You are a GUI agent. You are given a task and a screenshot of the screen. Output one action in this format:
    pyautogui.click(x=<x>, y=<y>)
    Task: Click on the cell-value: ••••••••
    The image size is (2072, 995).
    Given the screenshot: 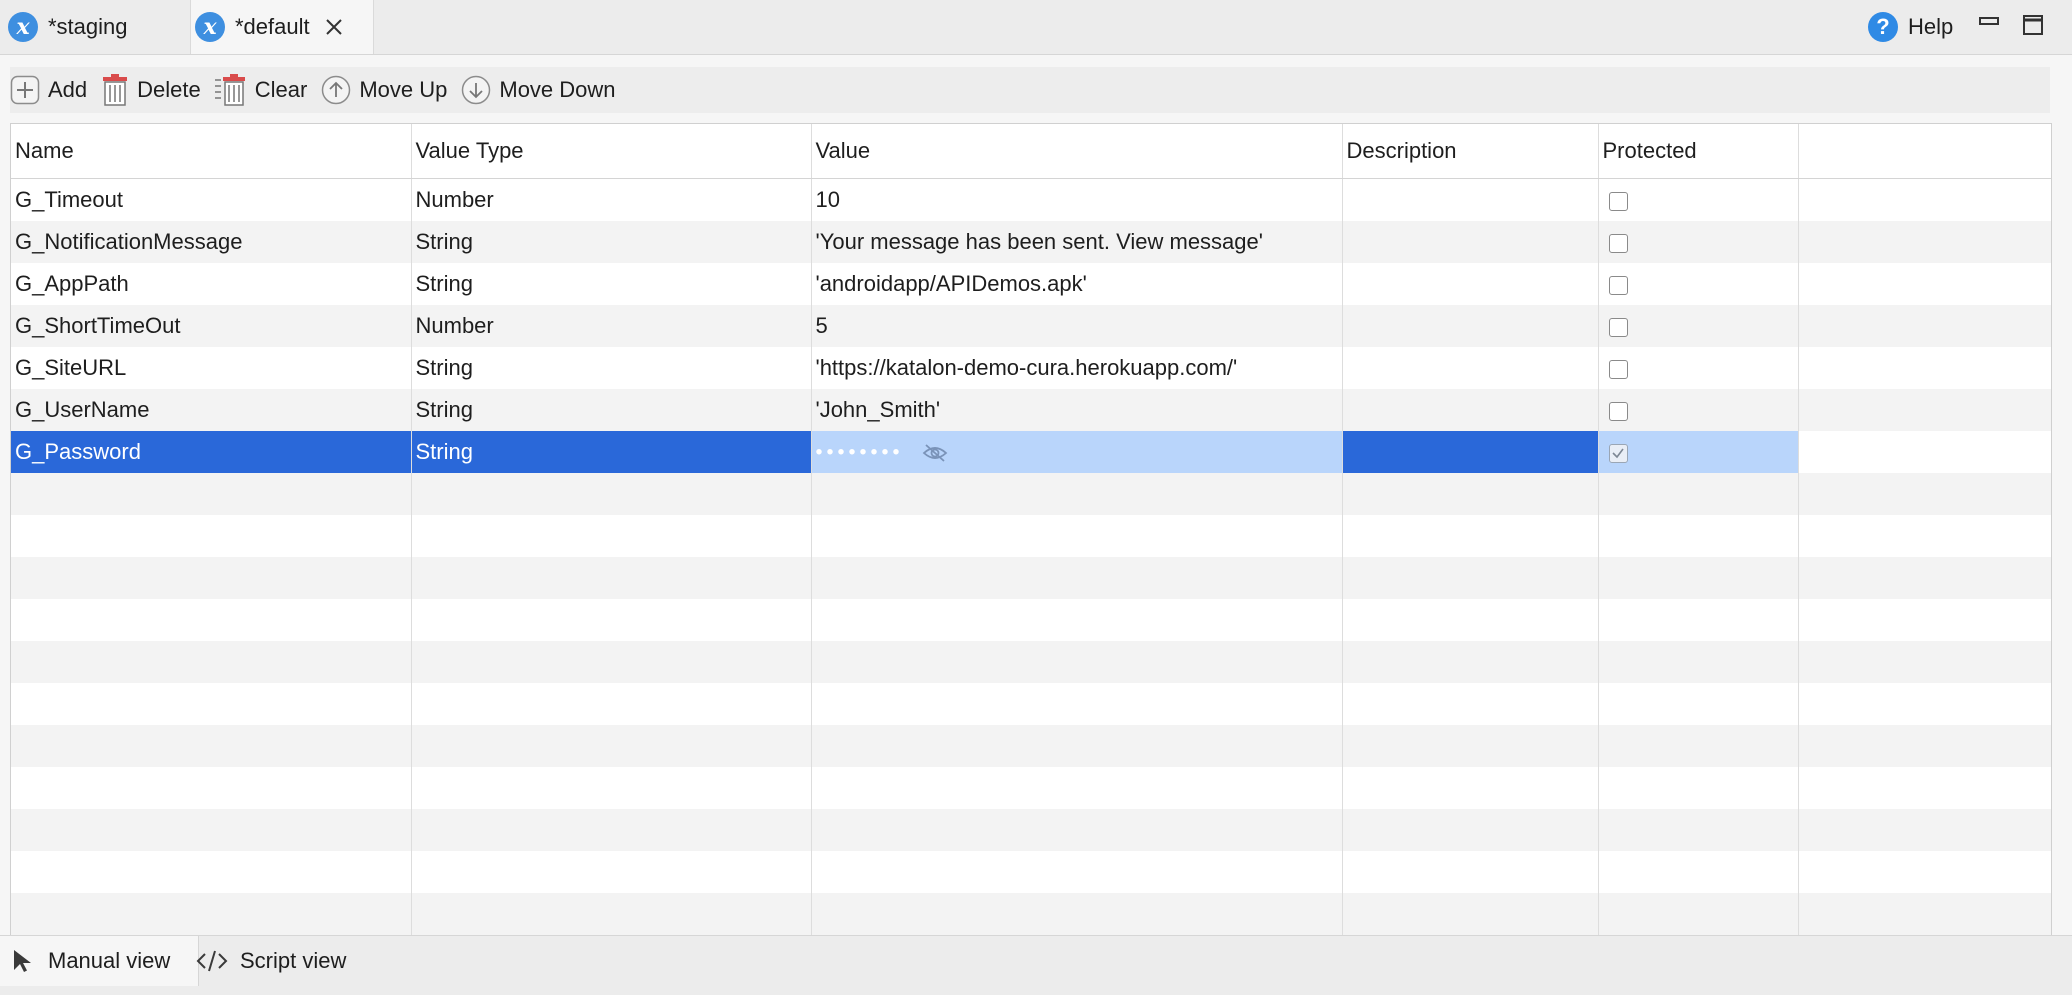 What is the action you would take?
    pyautogui.click(x=1077, y=452)
    